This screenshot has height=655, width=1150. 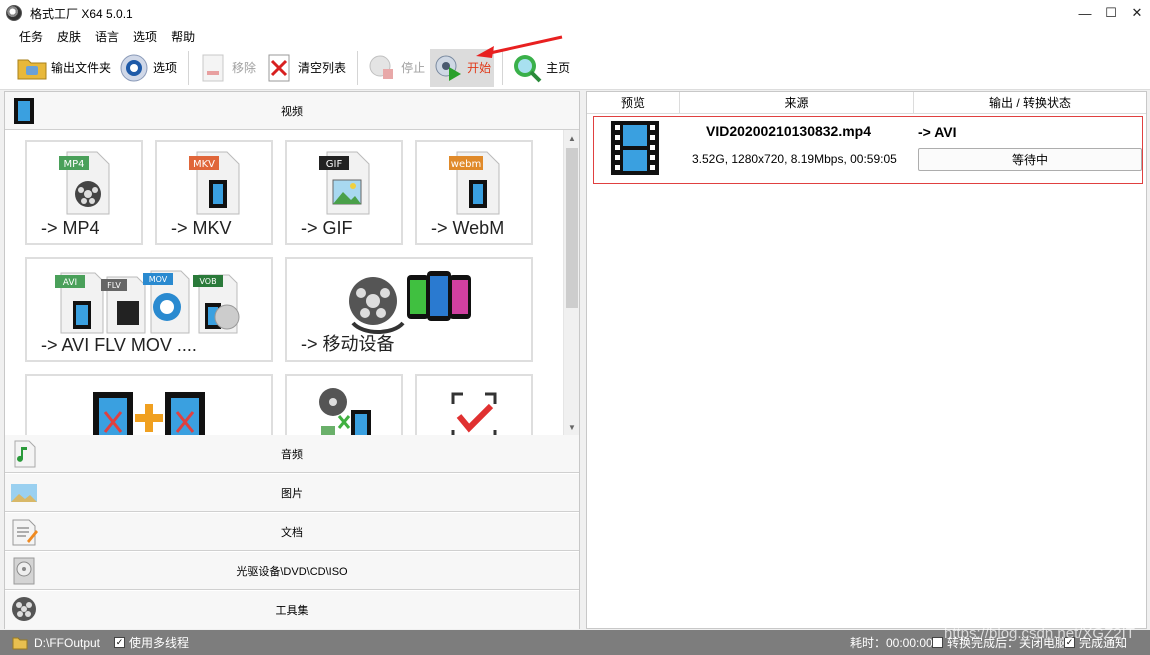 I want to click on elapsed-time: 耗时：00:00:00, so click(x=891, y=643).